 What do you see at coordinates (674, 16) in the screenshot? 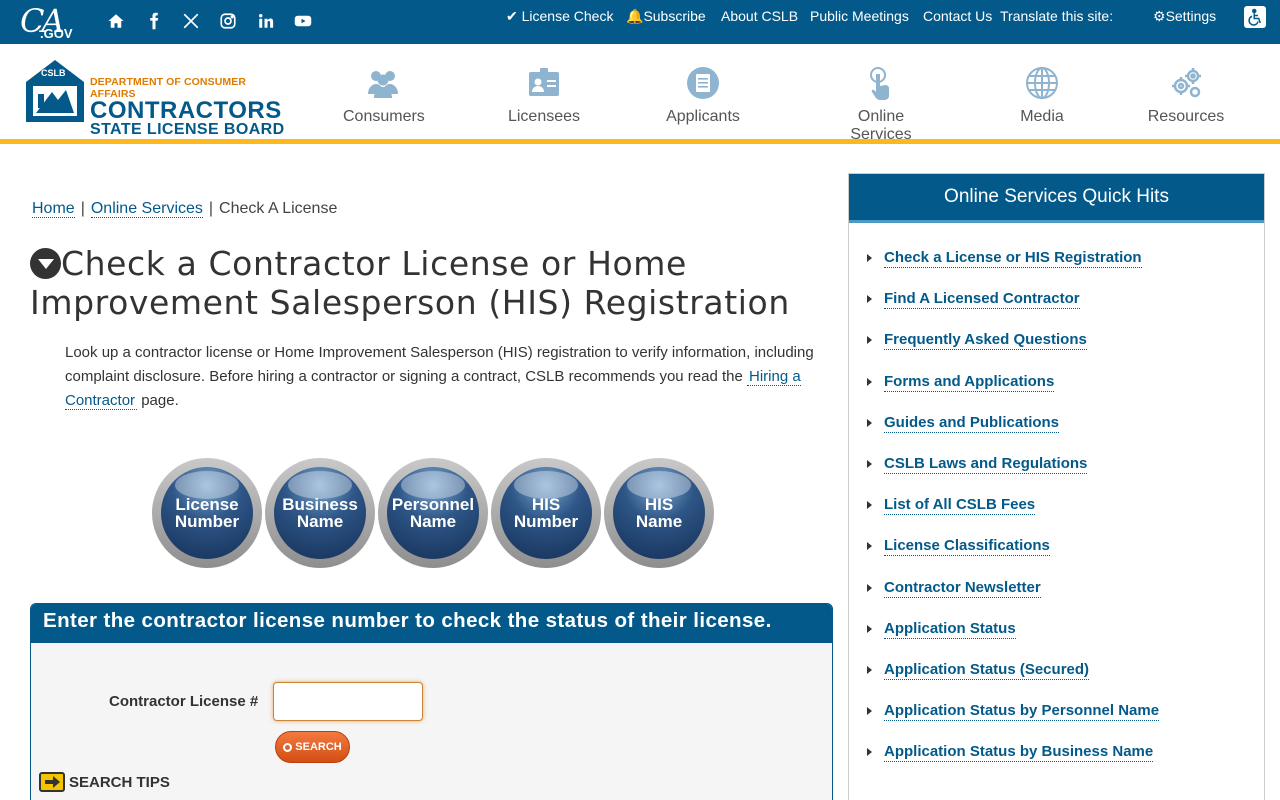
I see `subscribe-label: Subscribe` at bounding box center [674, 16].